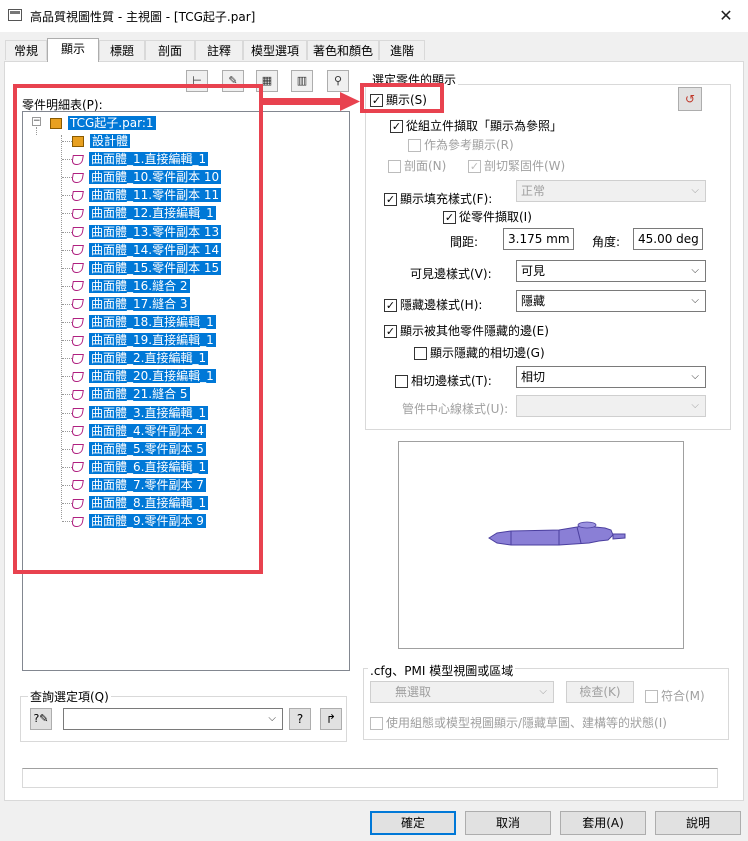 The image size is (748, 841). I want to click on model-preview, so click(541, 545).